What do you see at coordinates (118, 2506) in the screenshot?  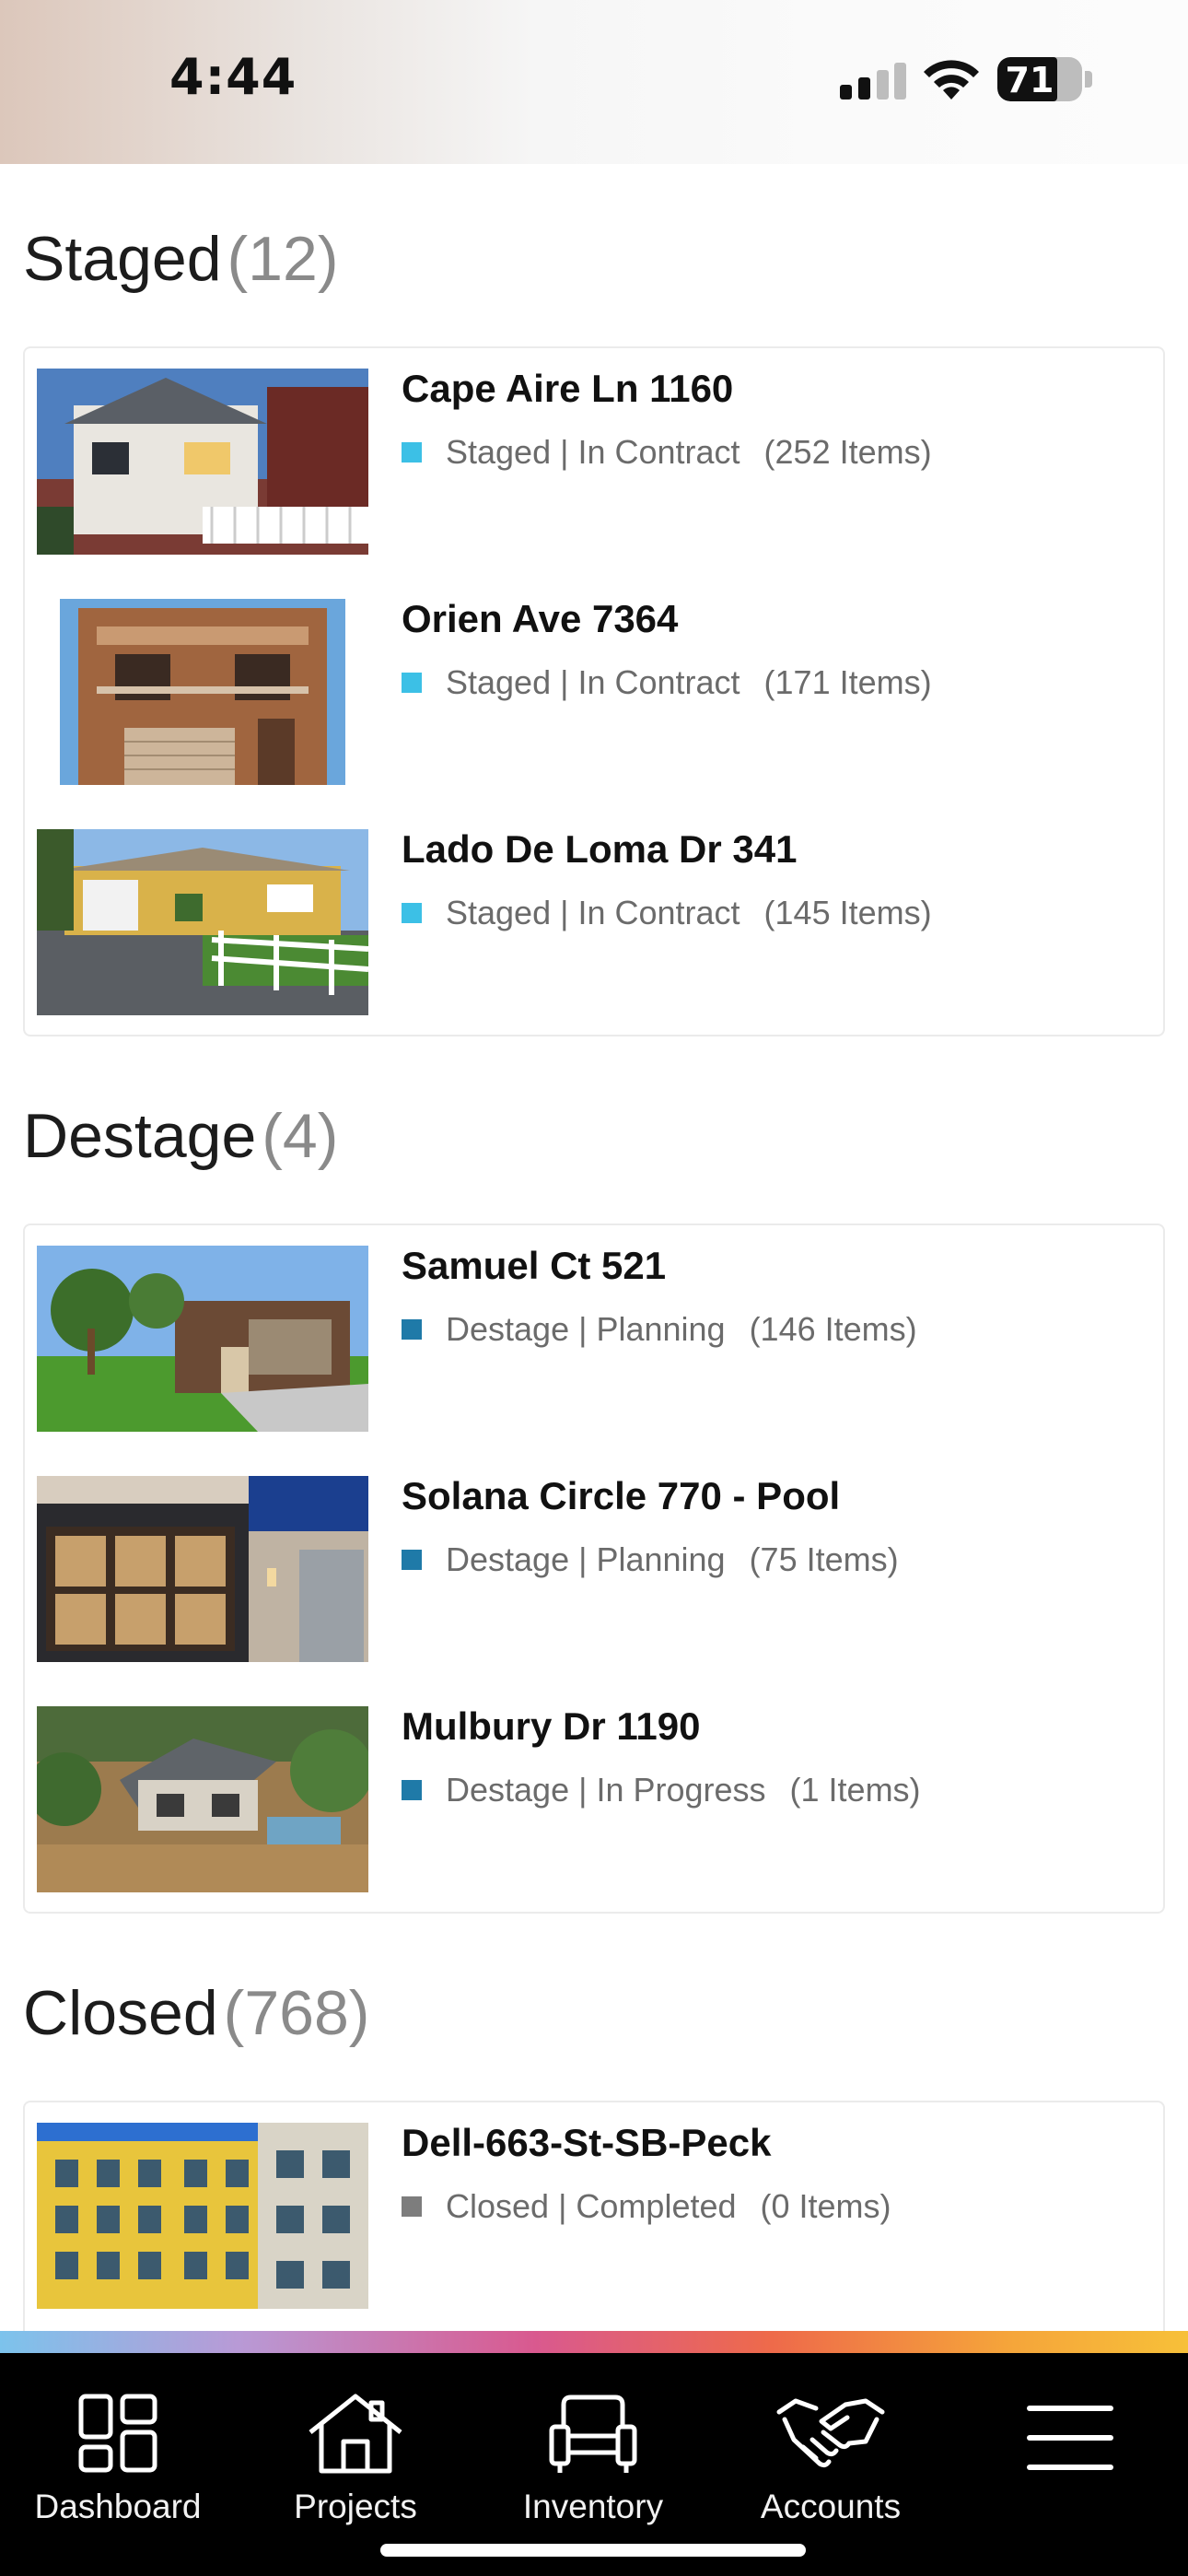 I see `tab-label: Dashboard` at bounding box center [118, 2506].